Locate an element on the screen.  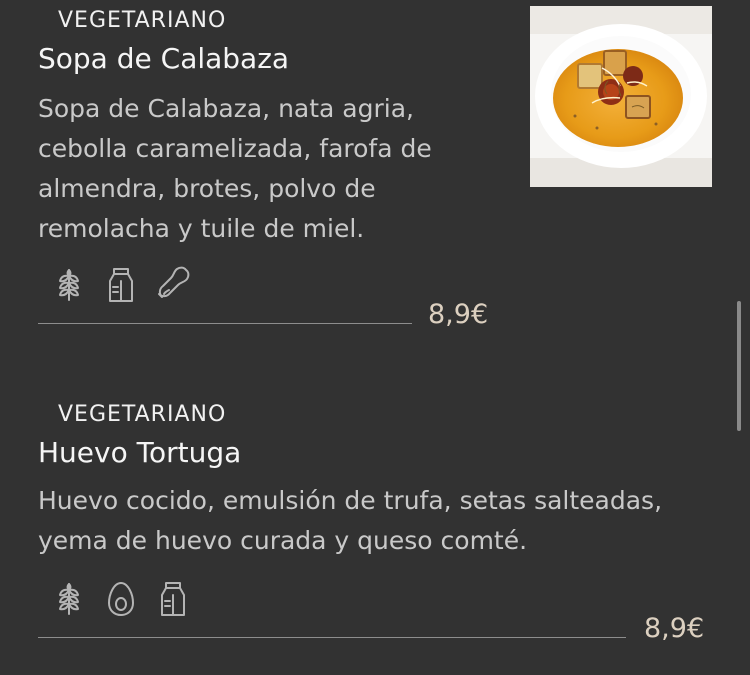
description-line: remolacha y tuile de miel. is located at coordinates (201, 228).